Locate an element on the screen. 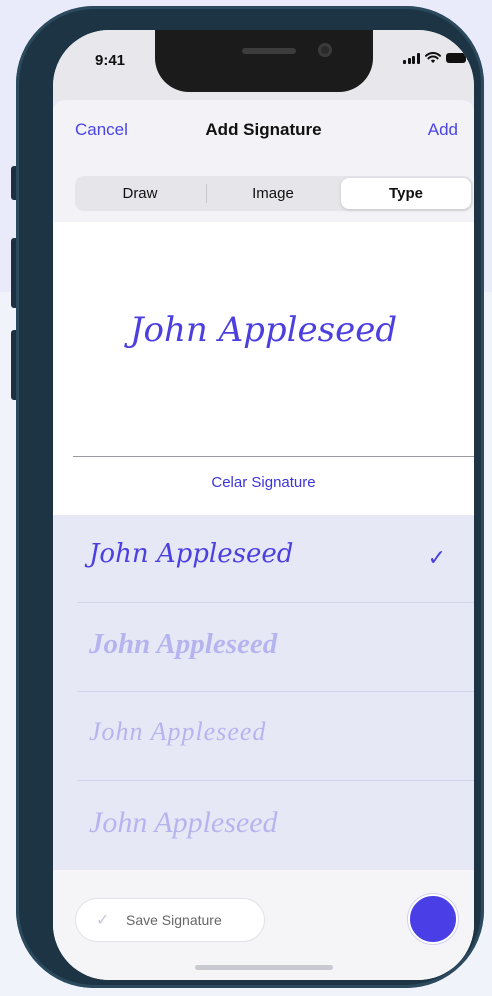  add-button: Add is located at coordinates (443, 130).